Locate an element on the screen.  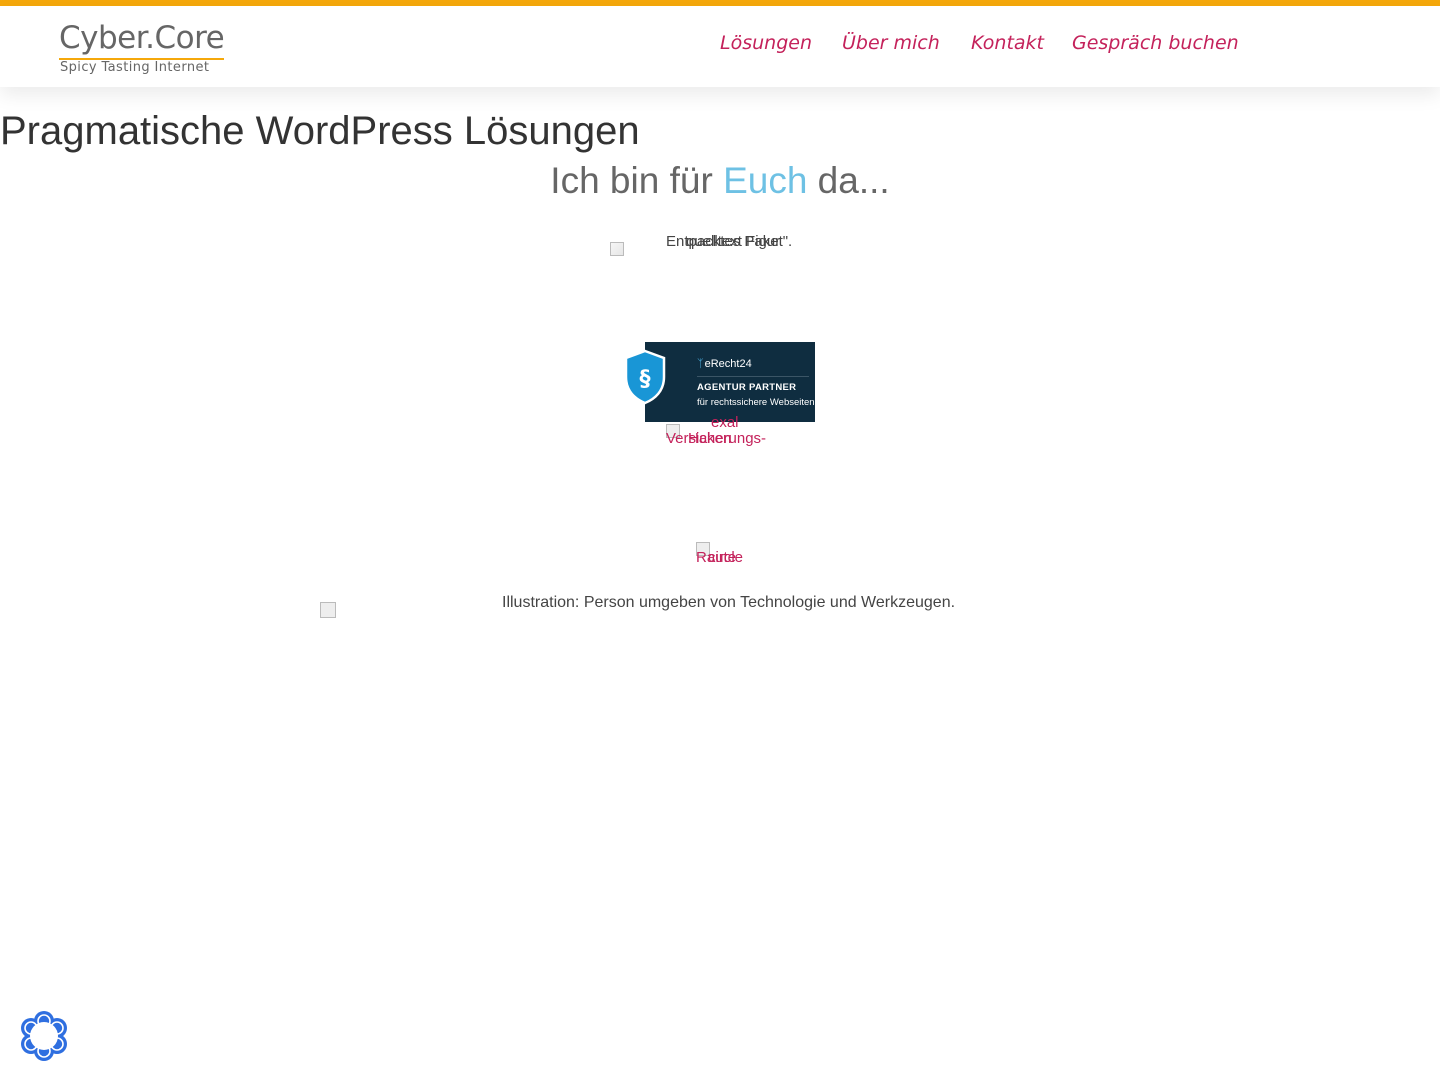
nav-item-kontakt: Kontakt is located at coordinates (1007, 43).